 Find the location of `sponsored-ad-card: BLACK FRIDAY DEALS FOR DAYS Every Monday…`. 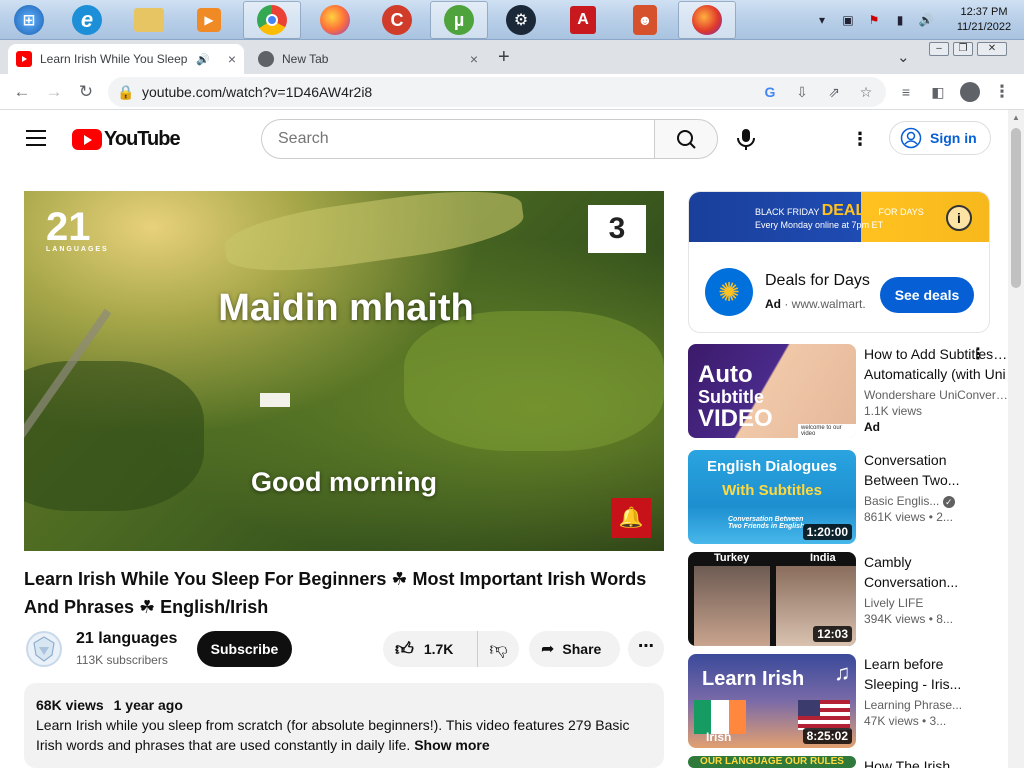

sponsored-ad-card: BLACK FRIDAY DEALS FOR DAYS Every Monday… is located at coordinates (839, 262).